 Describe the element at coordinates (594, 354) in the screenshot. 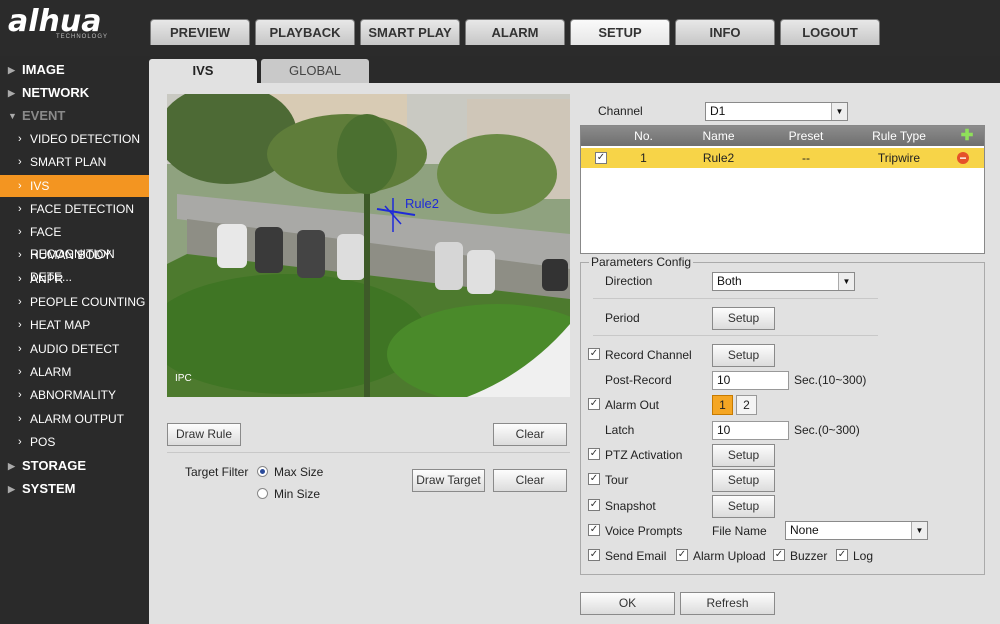

I see `record-channel-checkbox: ✓` at that location.